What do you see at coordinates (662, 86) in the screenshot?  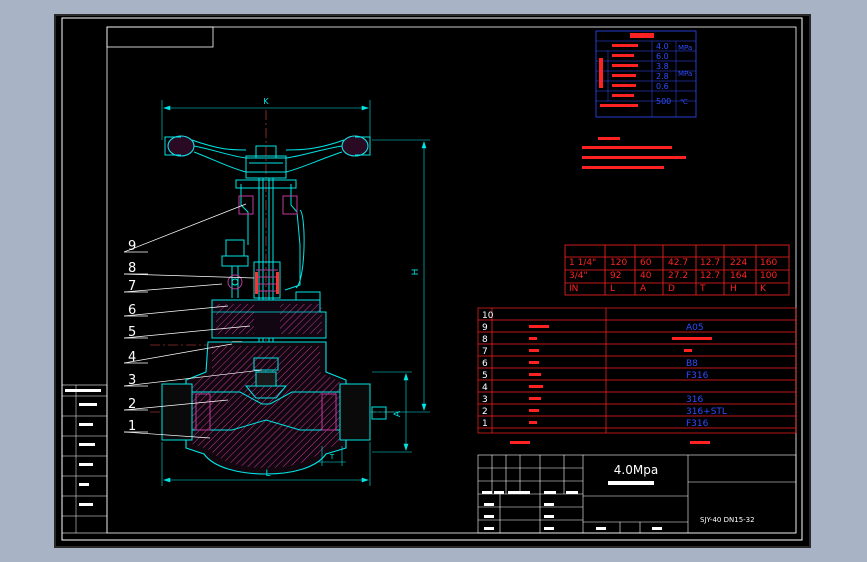 I see `param-value-5: 0.6` at bounding box center [662, 86].